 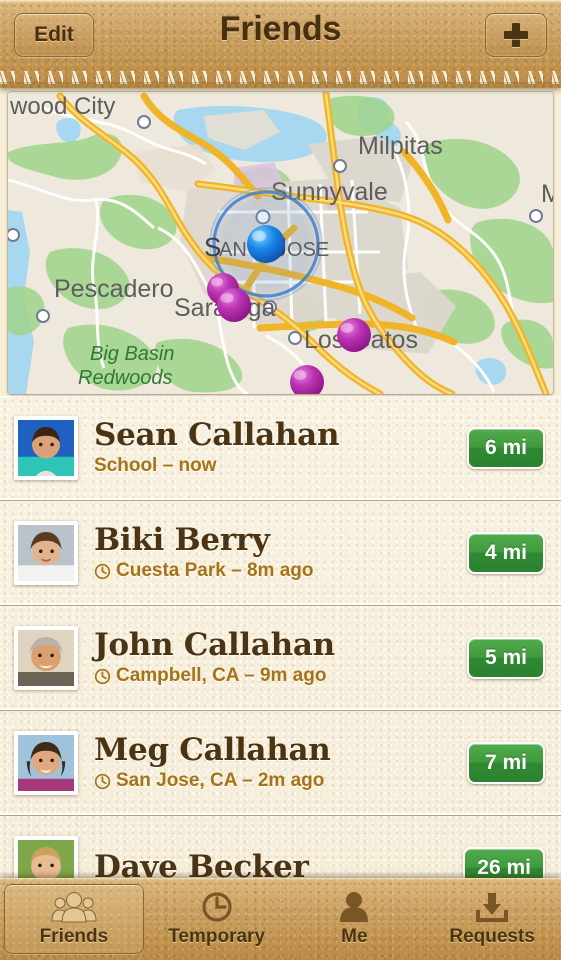 What do you see at coordinates (492, 936) in the screenshot?
I see `tab-label: Requests` at bounding box center [492, 936].